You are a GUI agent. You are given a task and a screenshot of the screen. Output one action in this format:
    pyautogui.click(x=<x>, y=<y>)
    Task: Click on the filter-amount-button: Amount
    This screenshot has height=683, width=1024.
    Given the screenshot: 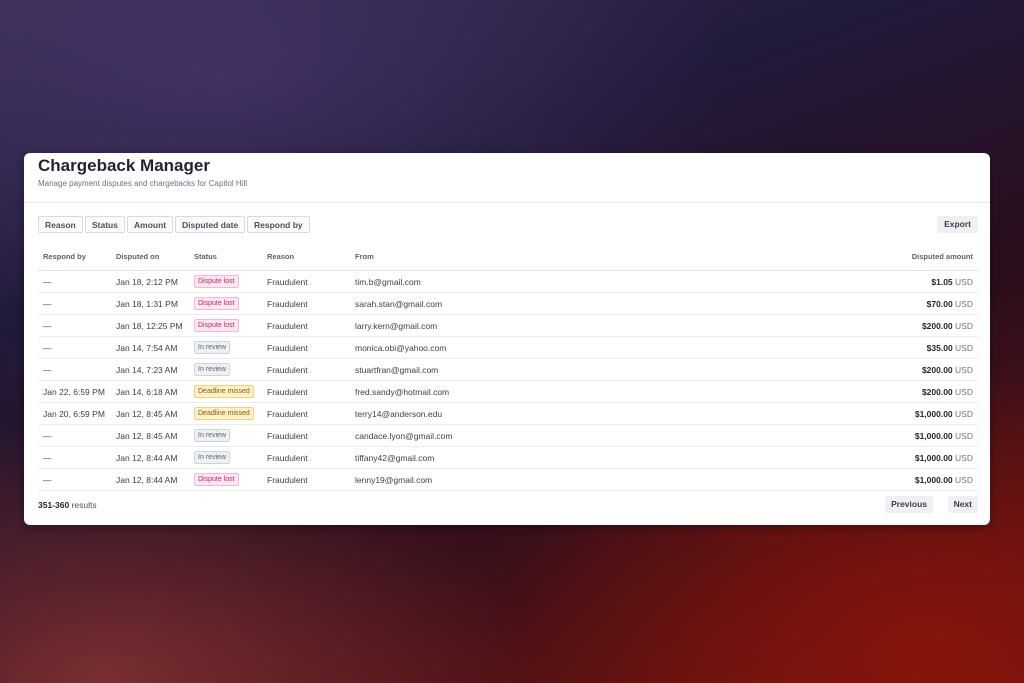 What is the action you would take?
    pyautogui.click(x=150, y=224)
    